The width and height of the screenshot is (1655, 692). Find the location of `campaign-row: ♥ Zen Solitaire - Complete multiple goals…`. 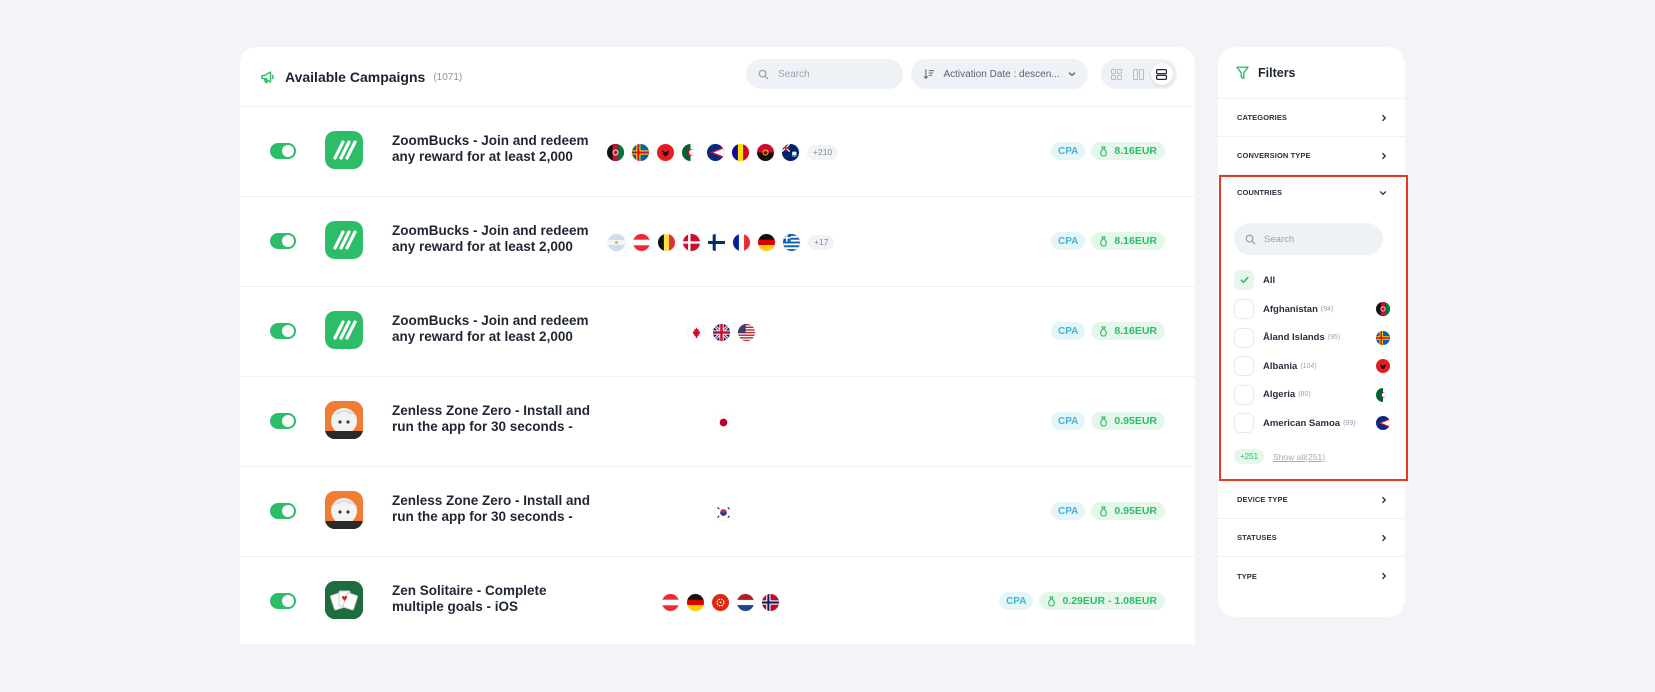

campaign-row: ♥ Zen Solitaire - Complete multiple goals… is located at coordinates (717, 600).